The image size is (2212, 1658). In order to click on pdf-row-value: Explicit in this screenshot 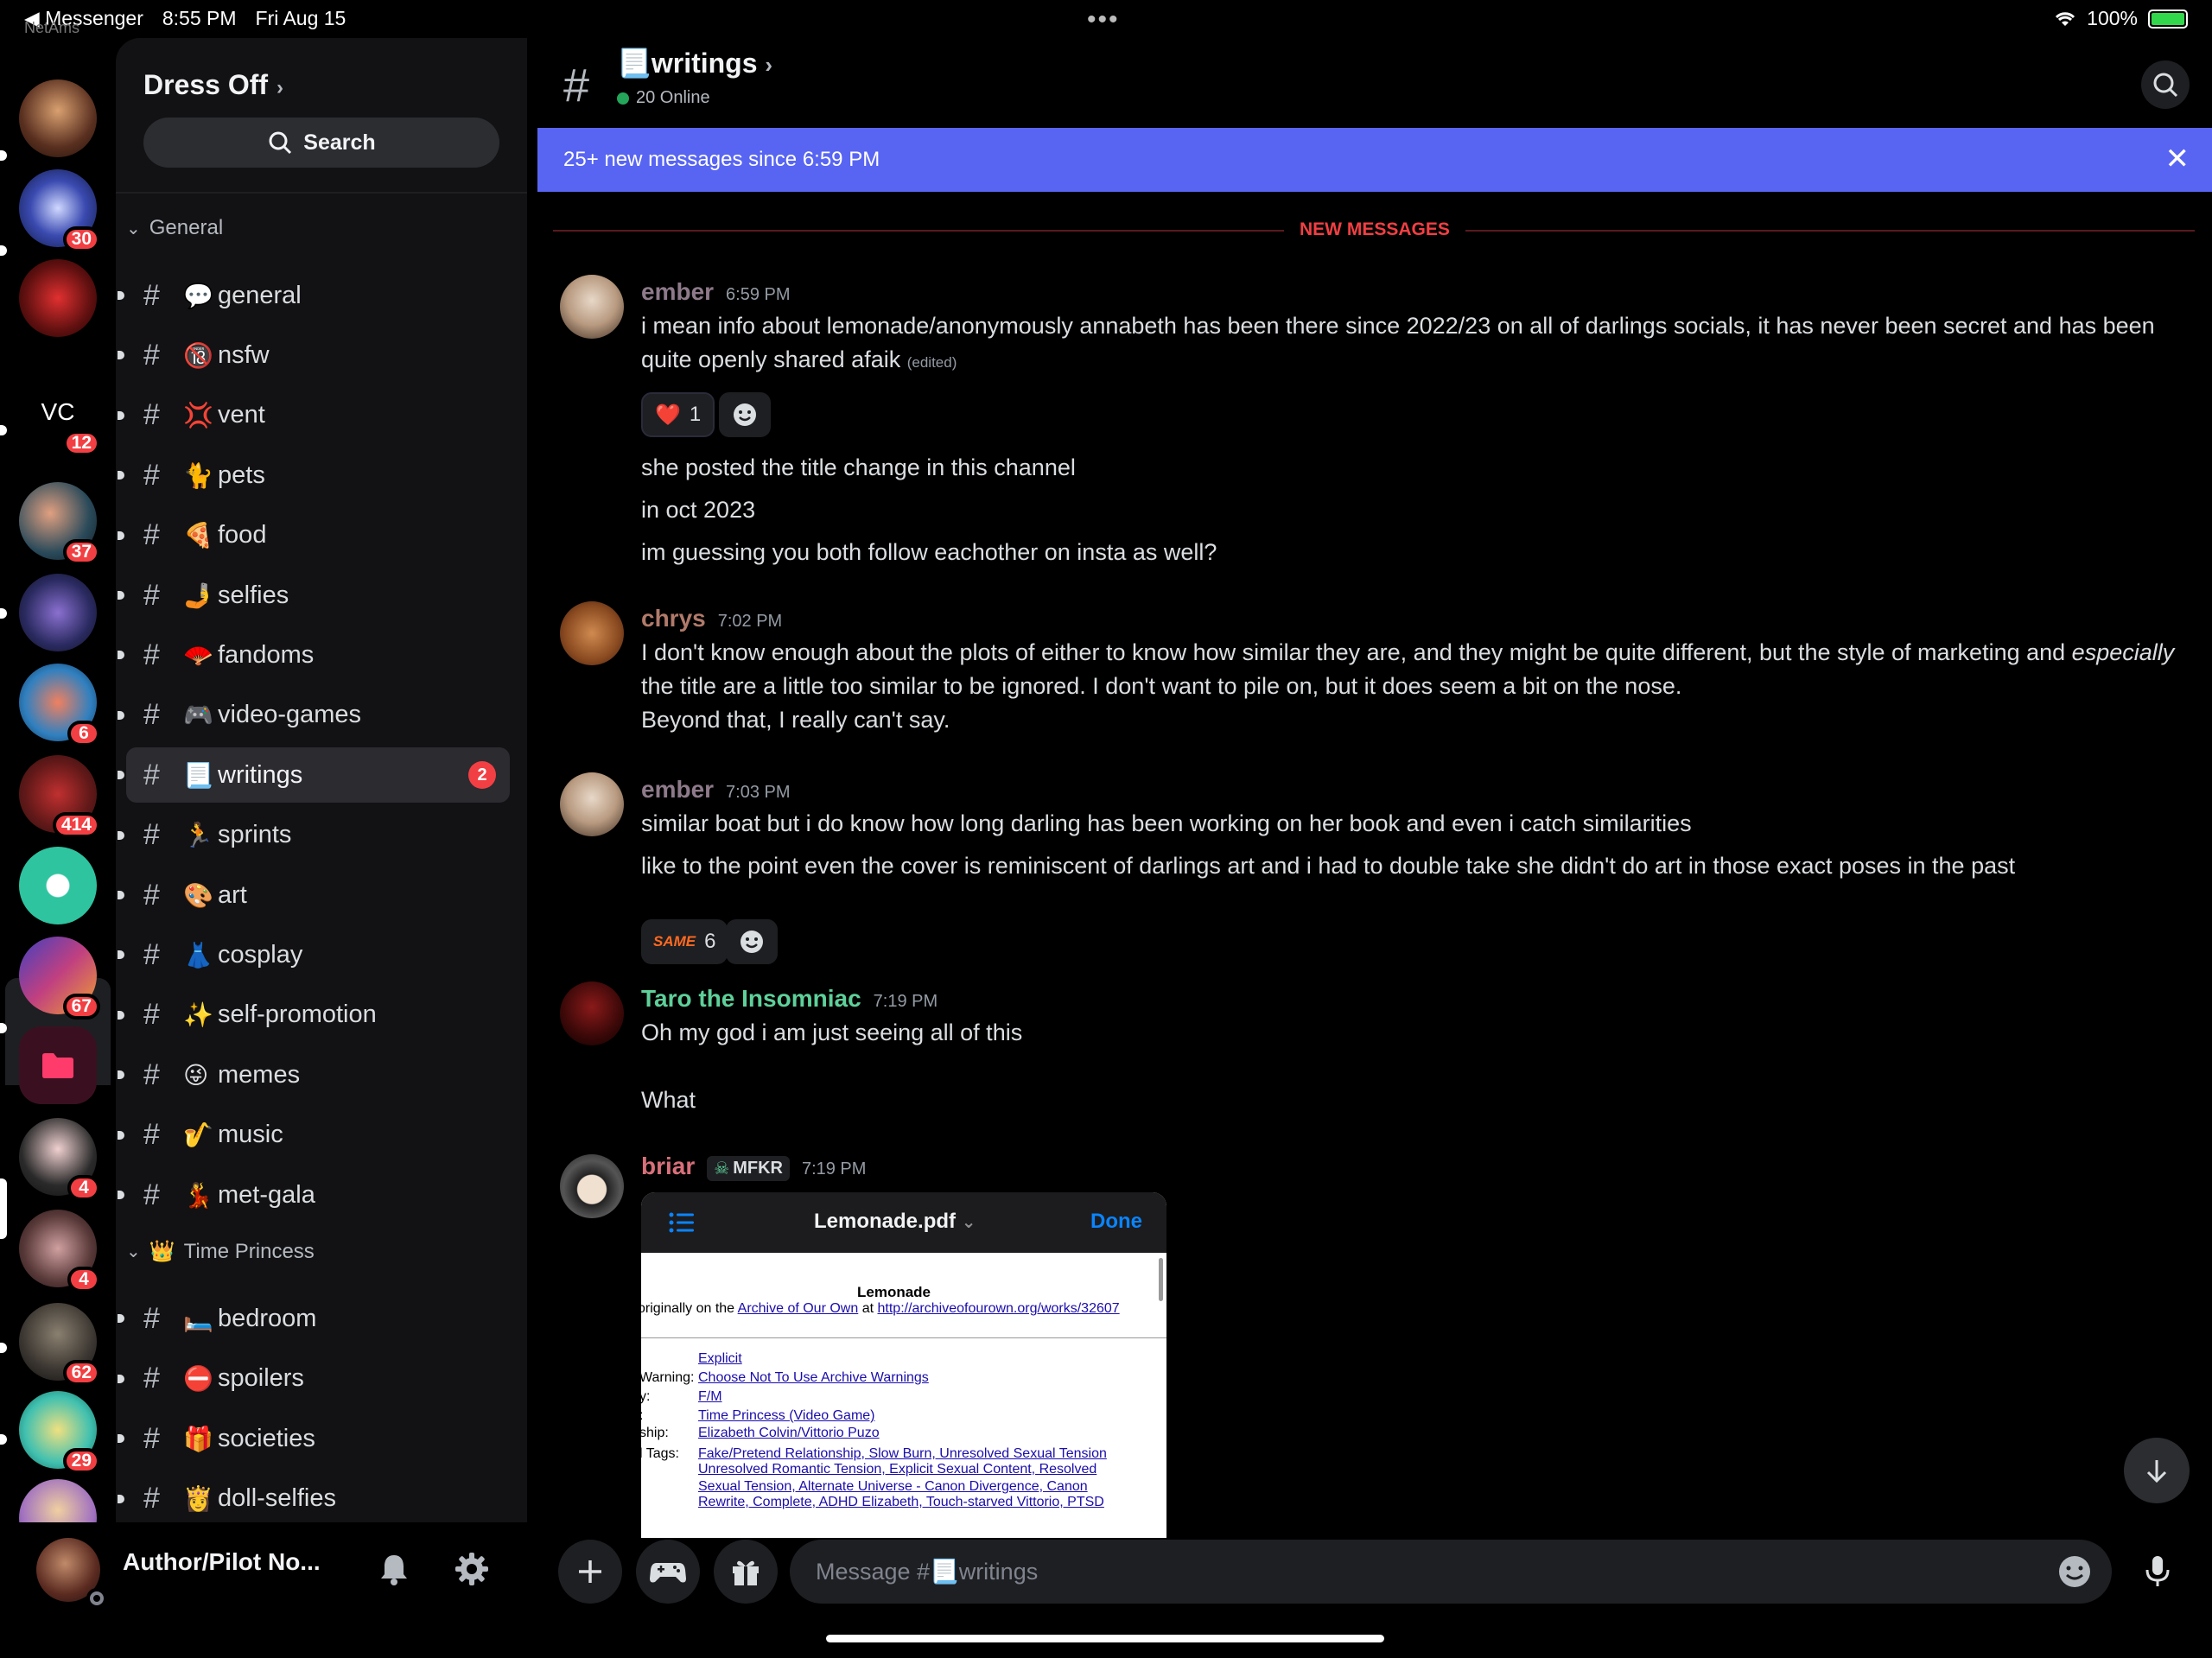, I will do `click(720, 1359)`.